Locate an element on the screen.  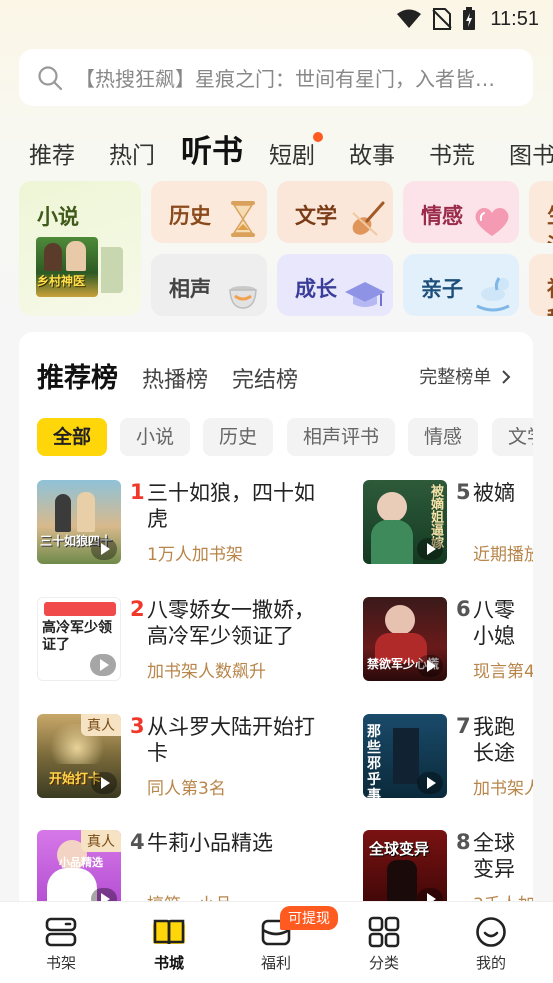
rocking-horse-icon is located at coordinates (493, 294).